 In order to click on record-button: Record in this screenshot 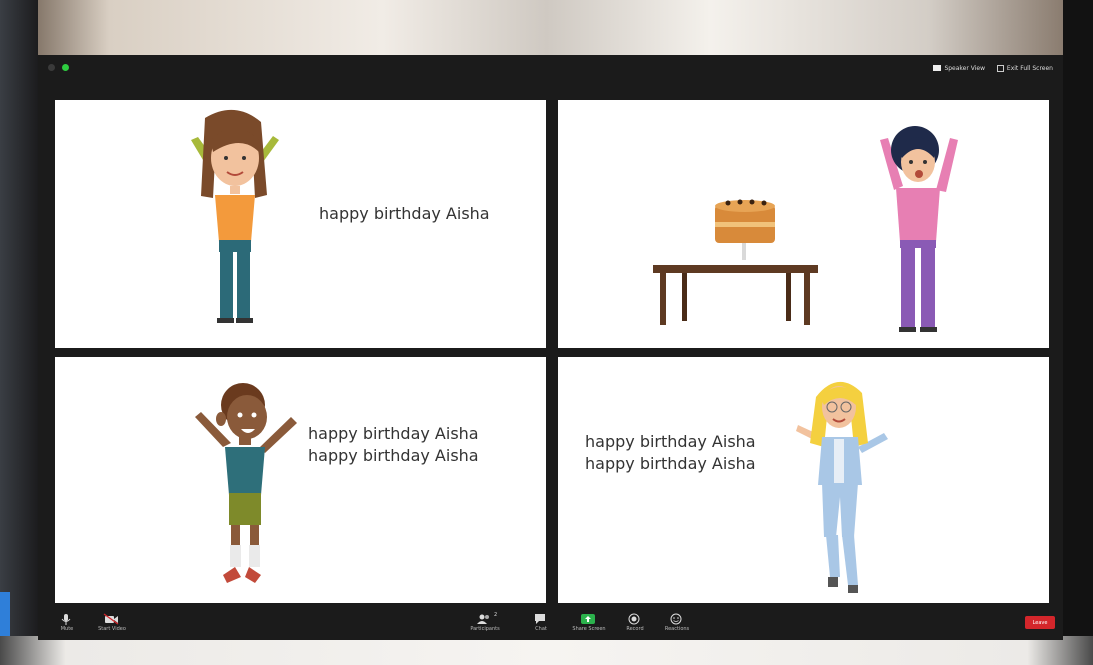, I will do `click(635, 625)`.